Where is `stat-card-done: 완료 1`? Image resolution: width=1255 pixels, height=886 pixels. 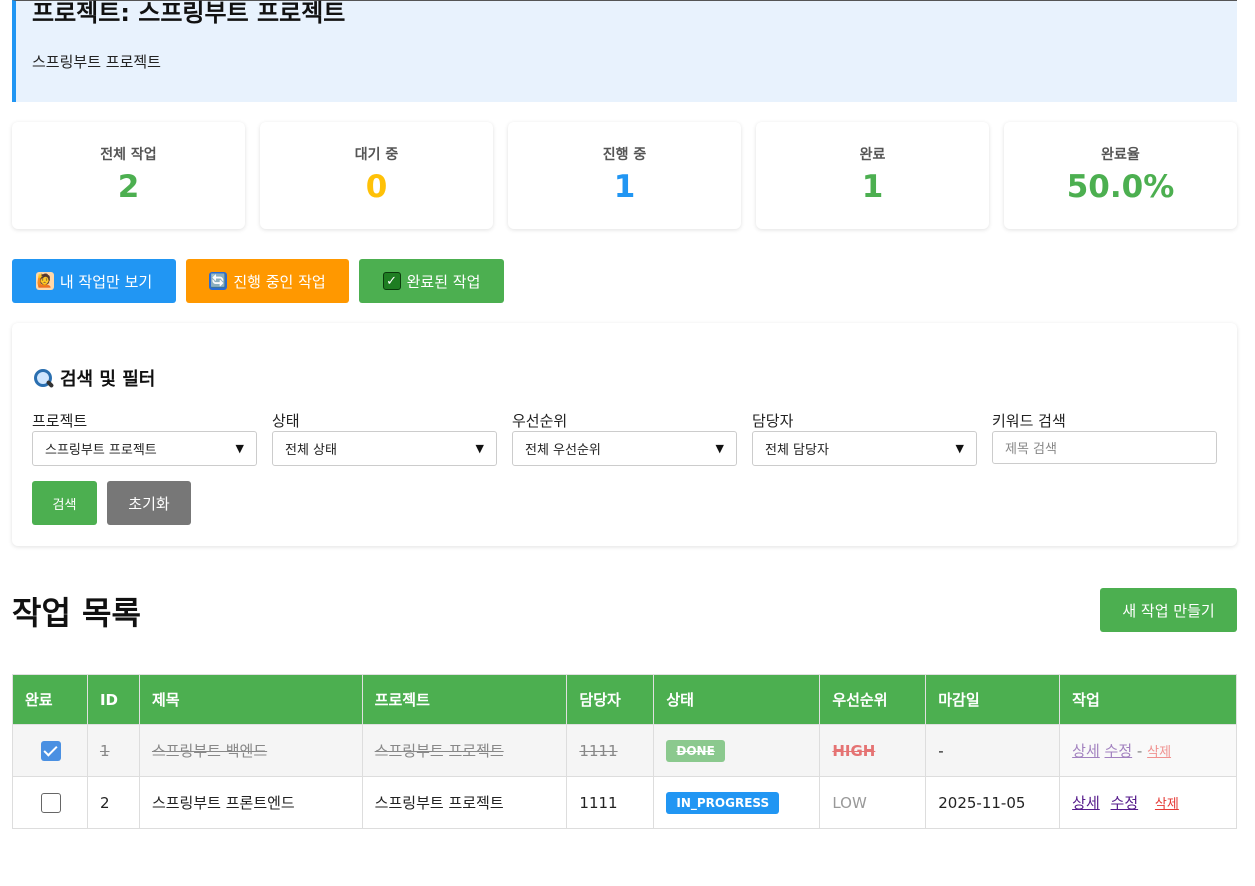
stat-card-done: 완료 1 is located at coordinates (872, 175).